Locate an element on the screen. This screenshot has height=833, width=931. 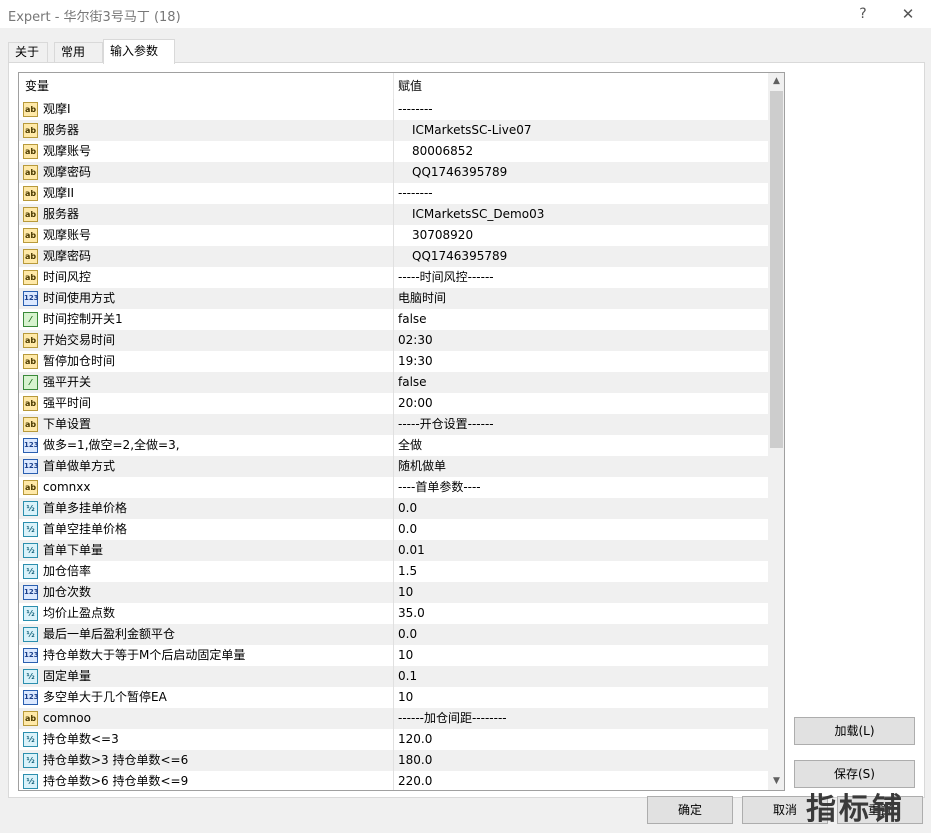
variable-cell: ½ 均价止盈点数 is located at coordinates (206, 613).